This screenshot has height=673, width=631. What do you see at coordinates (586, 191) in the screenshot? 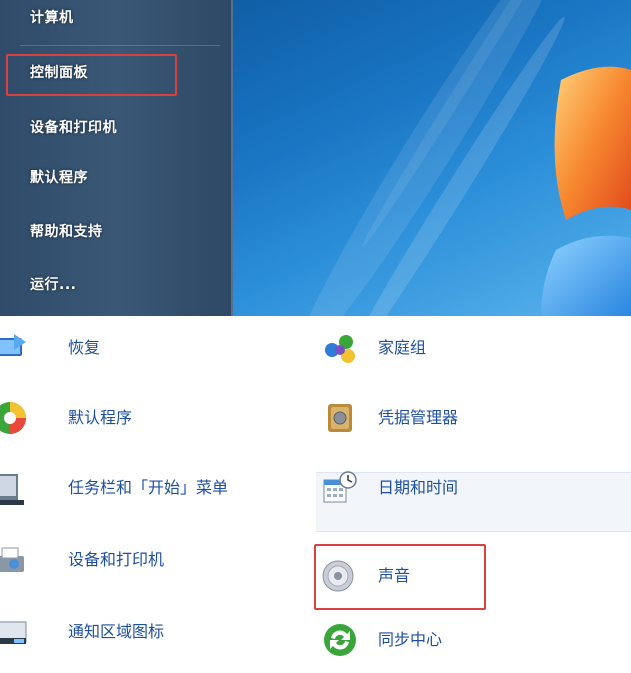
I see `windows-logo-icon` at bounding box center [586, 191].